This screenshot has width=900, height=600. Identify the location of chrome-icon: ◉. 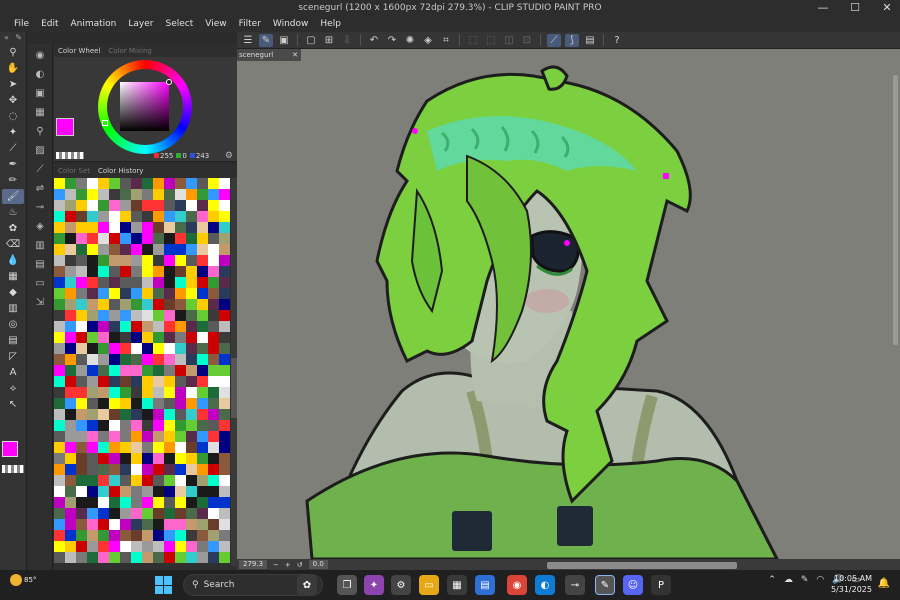
(517, 585).